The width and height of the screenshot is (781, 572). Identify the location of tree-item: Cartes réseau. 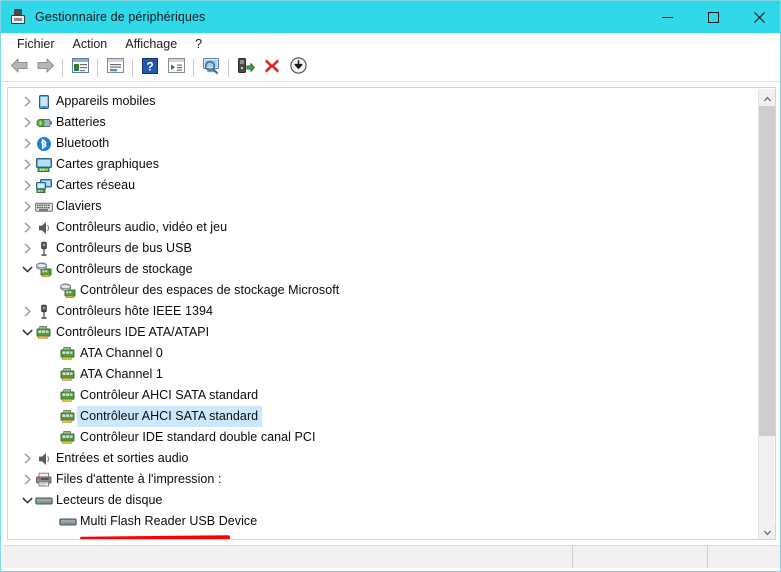
(384, 185).